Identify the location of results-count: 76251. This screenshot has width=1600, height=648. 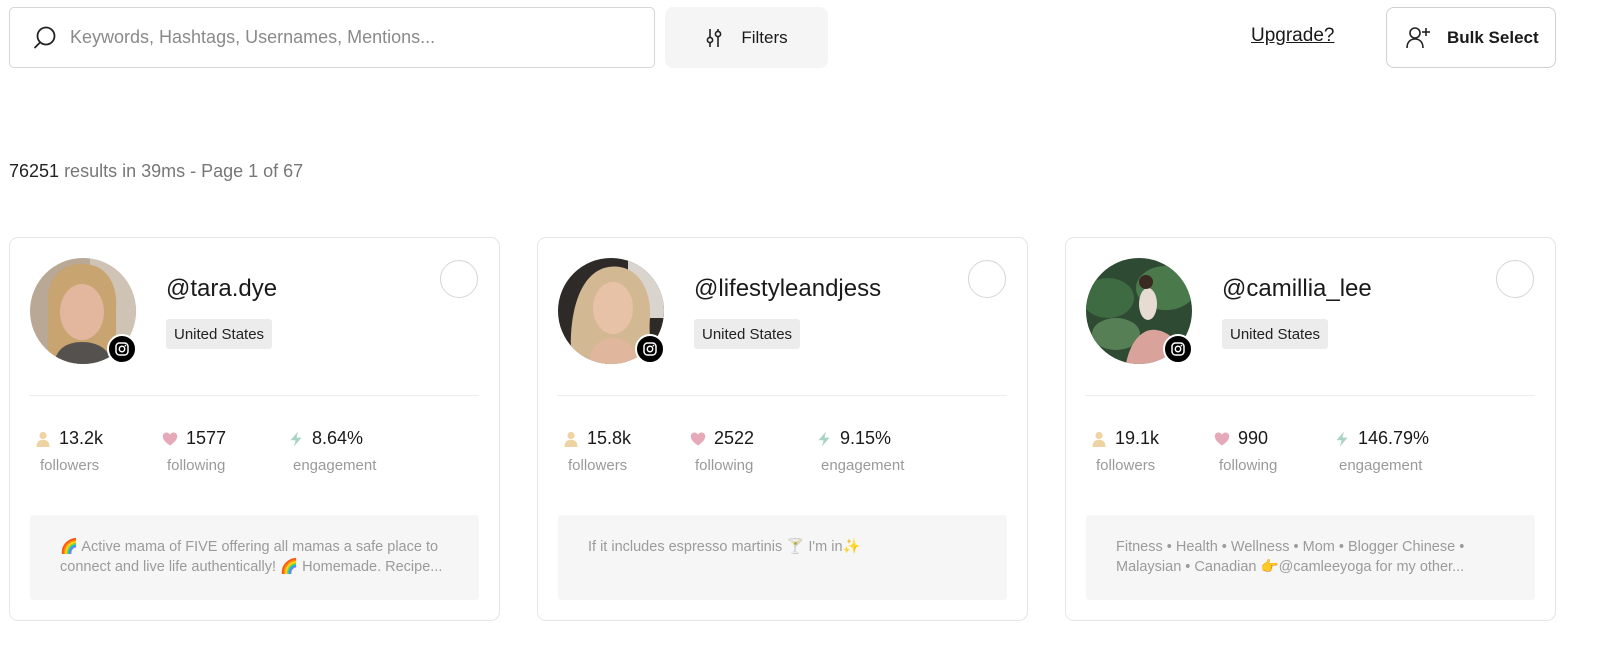
(34, 171).